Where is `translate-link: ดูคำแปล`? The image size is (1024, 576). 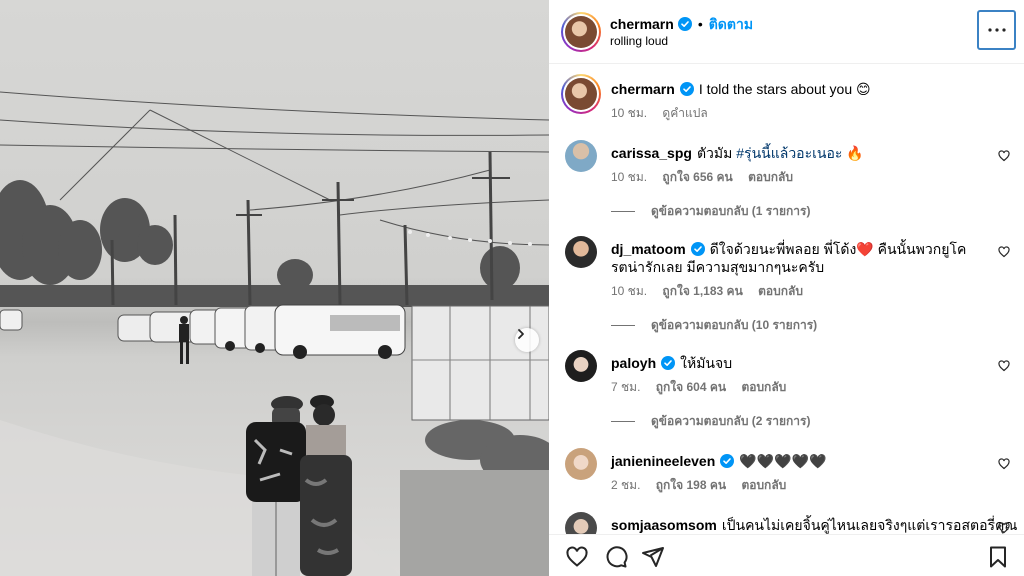 translate-link: ดูคำแปล is located at coordinates (684, 113).